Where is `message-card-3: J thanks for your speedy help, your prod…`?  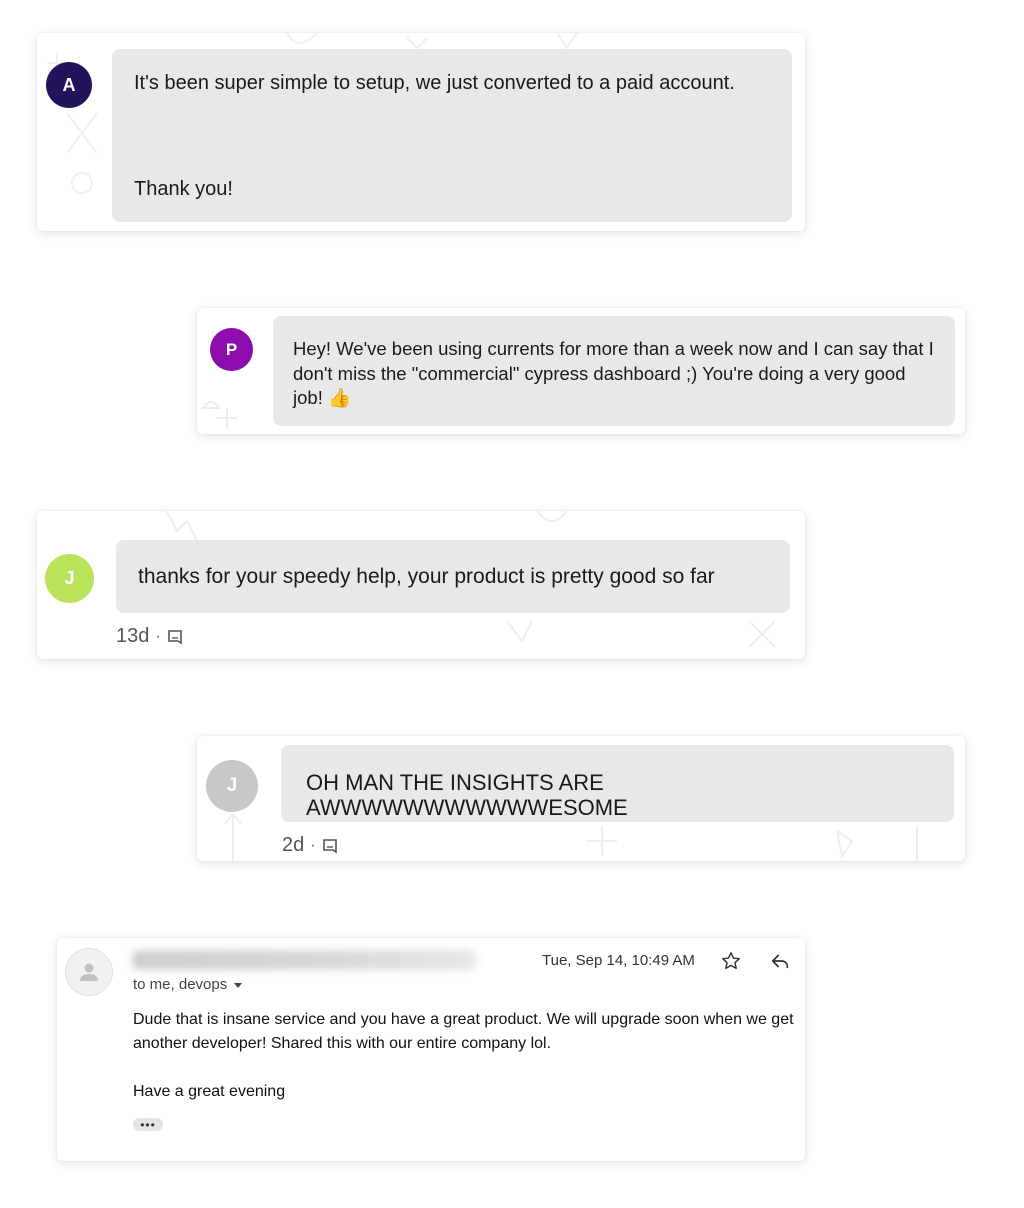 message-card-3: J thanks for your speedy help, your prod… is located at coordinates (421, 585).